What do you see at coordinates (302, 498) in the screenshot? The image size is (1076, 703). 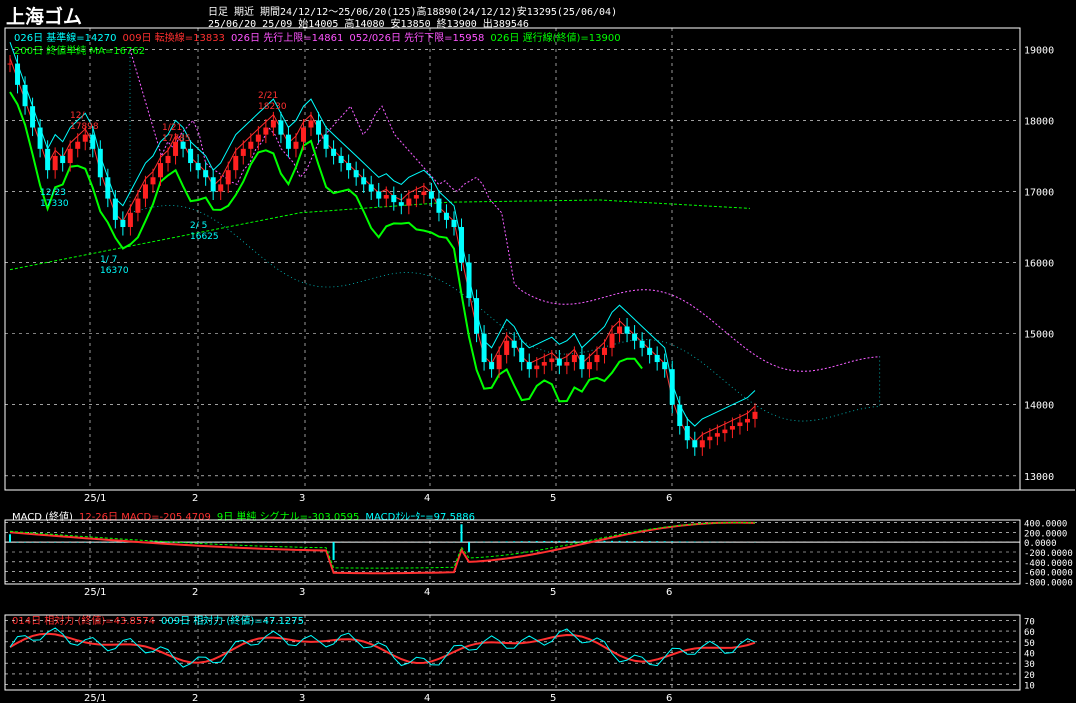 I see `x-tick-label-0-2: 3` at bounding box center [302, 498].